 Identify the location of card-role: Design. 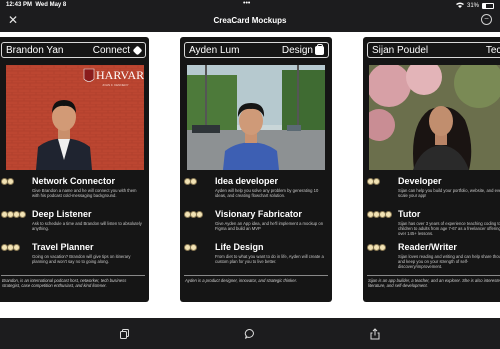
(302, 50).